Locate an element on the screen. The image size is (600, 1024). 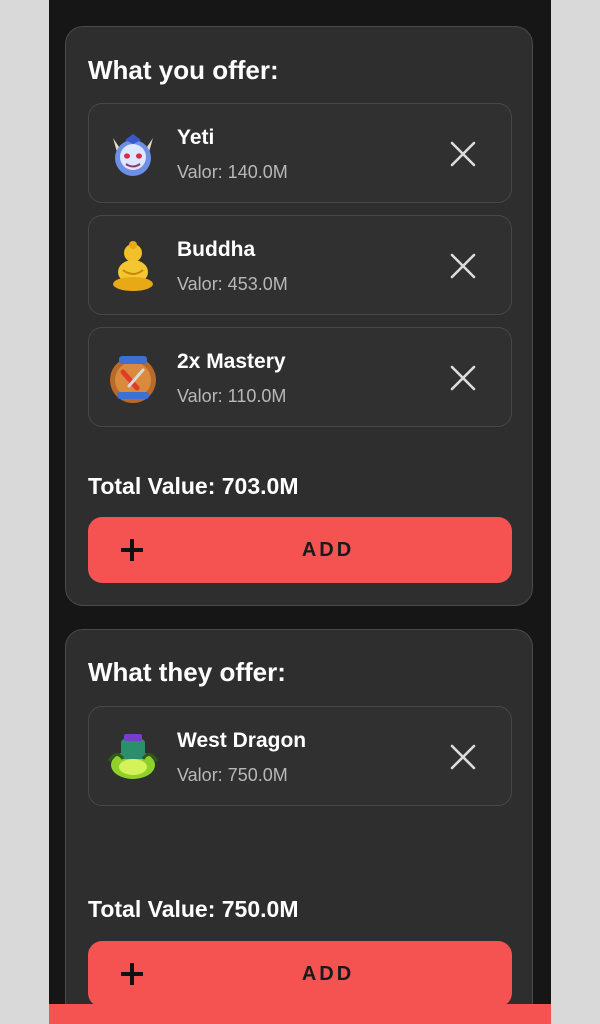
your-offer-title: What you offer: is located at coordinates (183, 70).